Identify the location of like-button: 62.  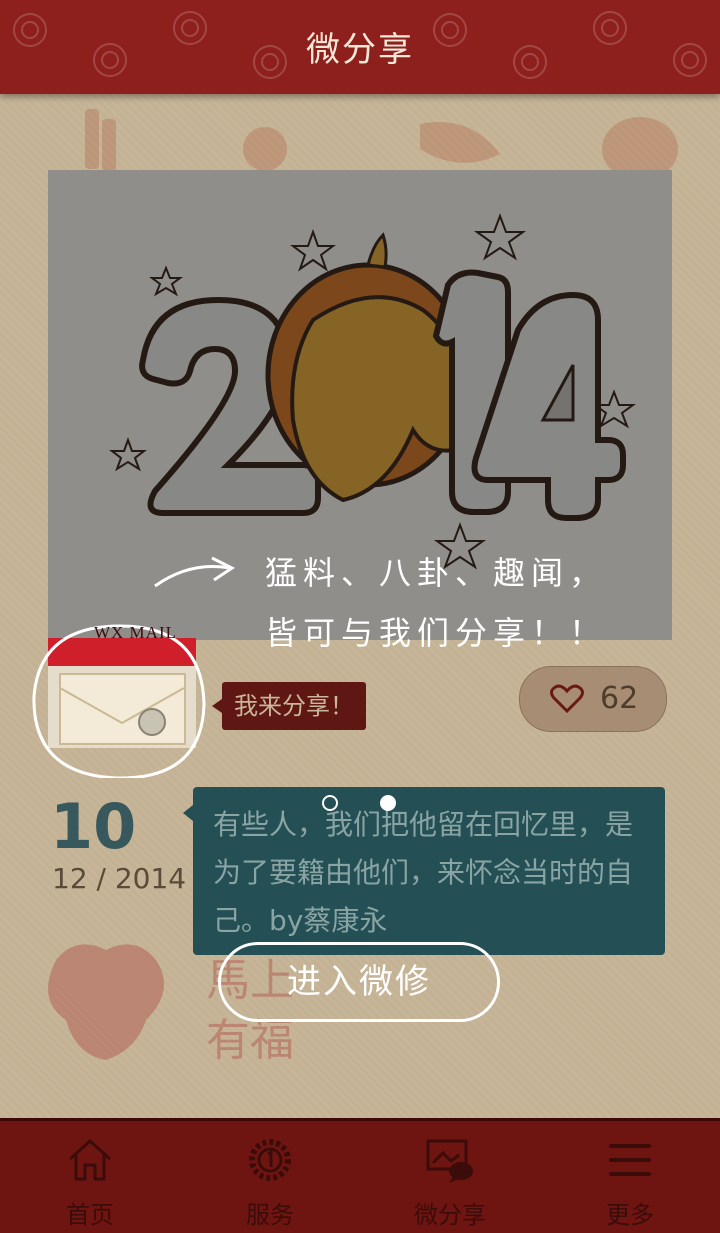
(593, 699).